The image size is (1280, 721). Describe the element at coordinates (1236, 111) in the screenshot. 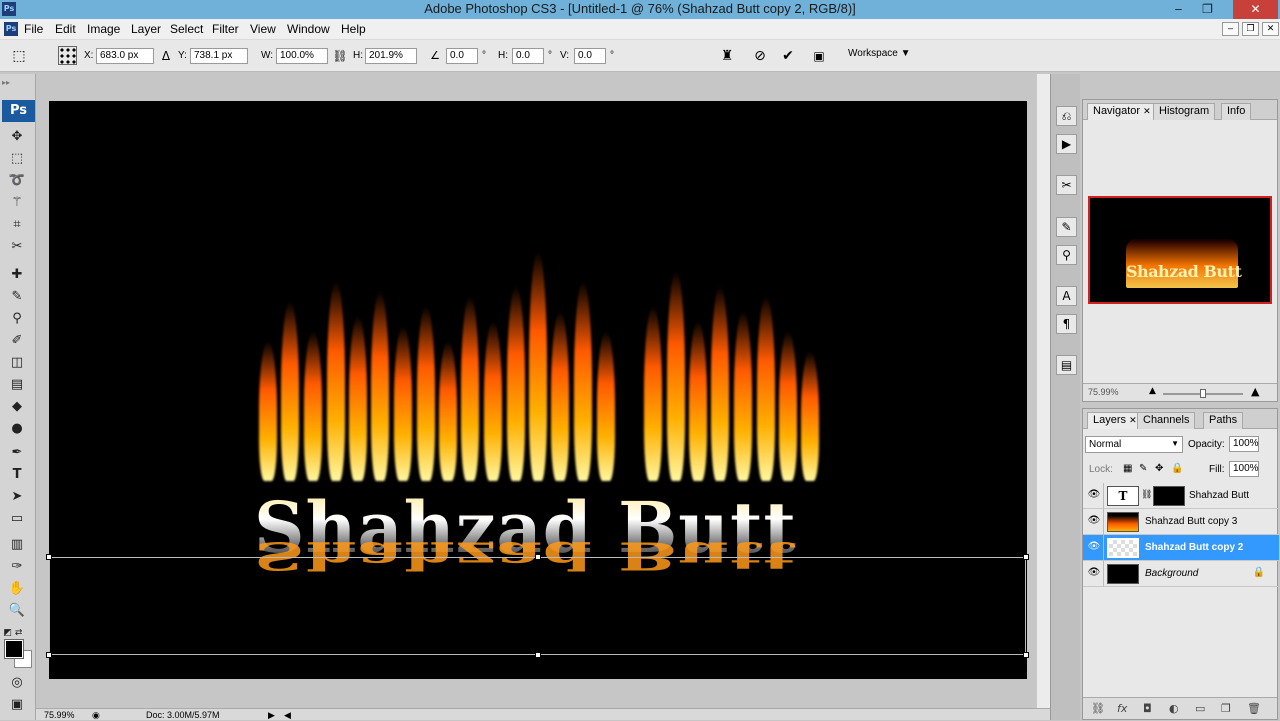

I see `tab-info: Info` at that location.